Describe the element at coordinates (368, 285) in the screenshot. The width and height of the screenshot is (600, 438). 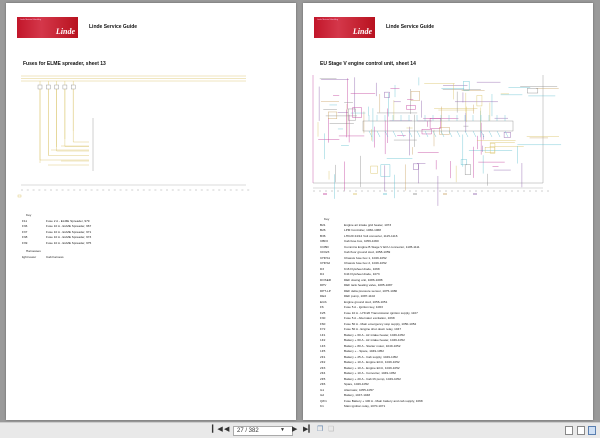
I see `key-description: DEF tank heating valve, 1085-1087` at that location.